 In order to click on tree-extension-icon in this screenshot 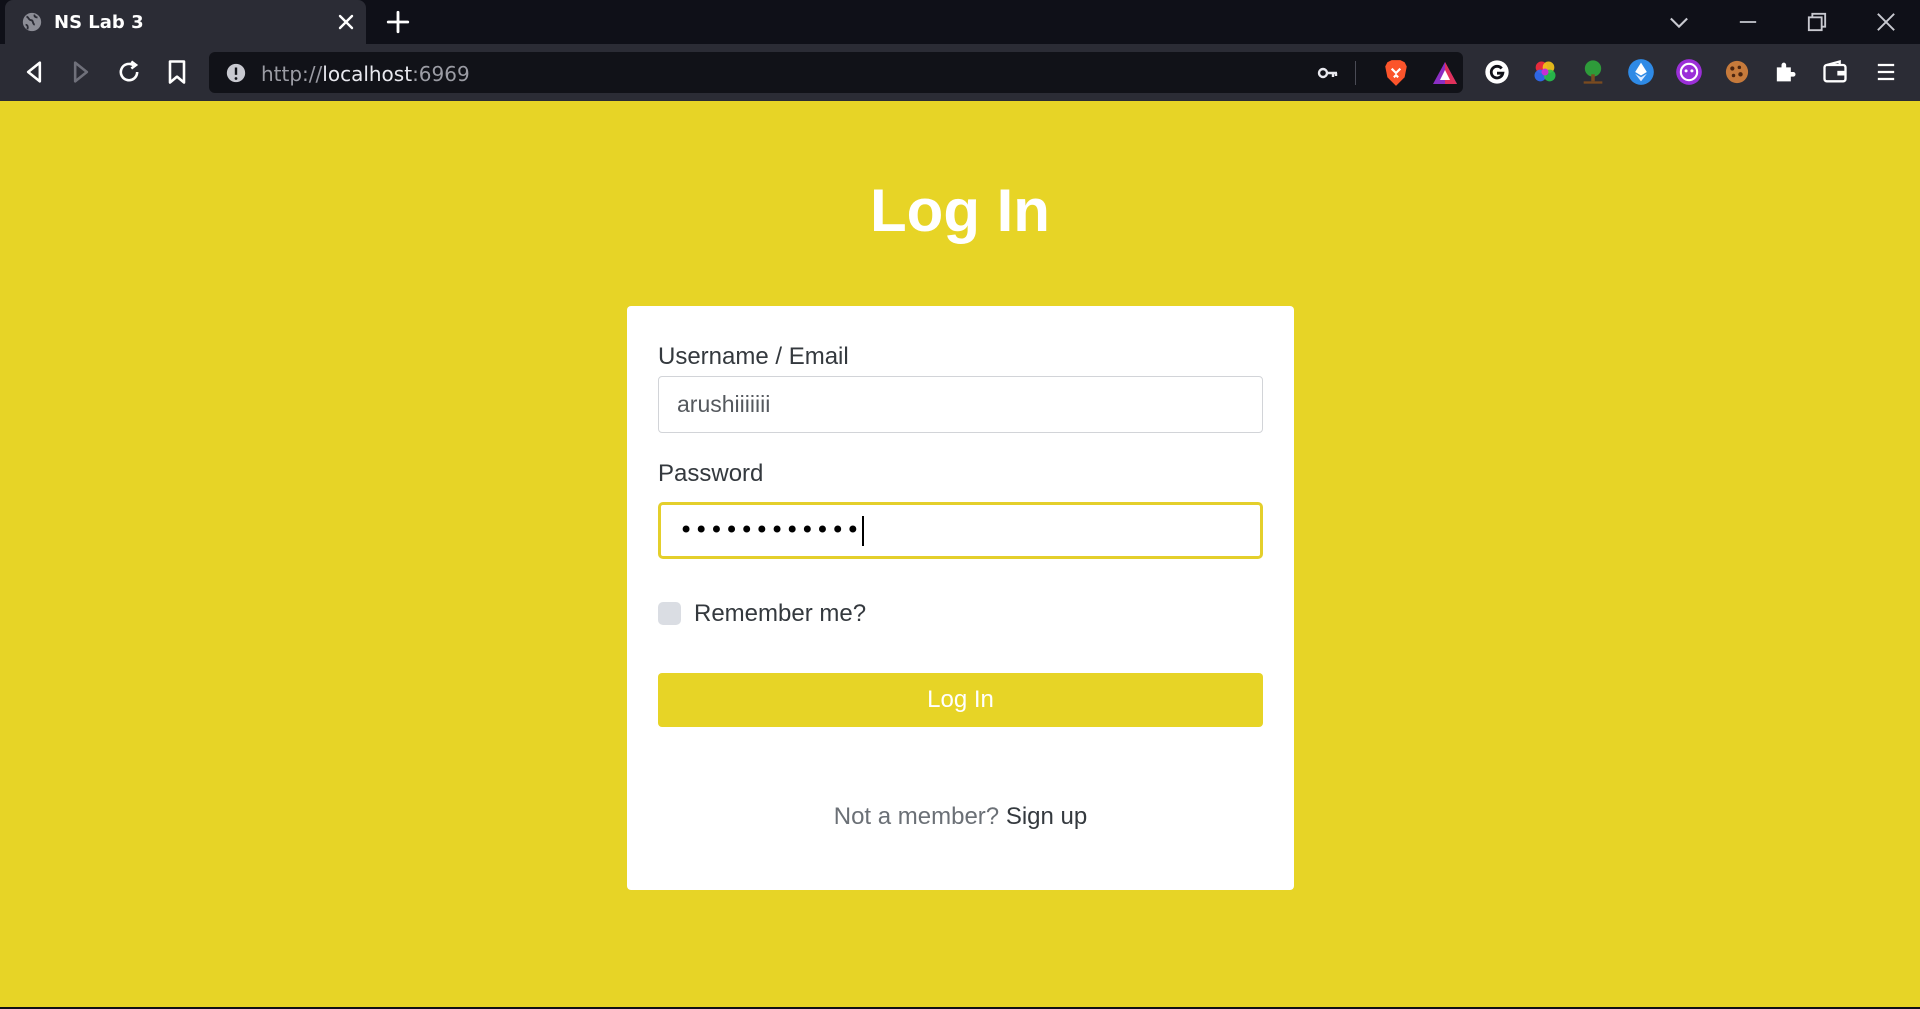, I will do `click(1593, 72)`.